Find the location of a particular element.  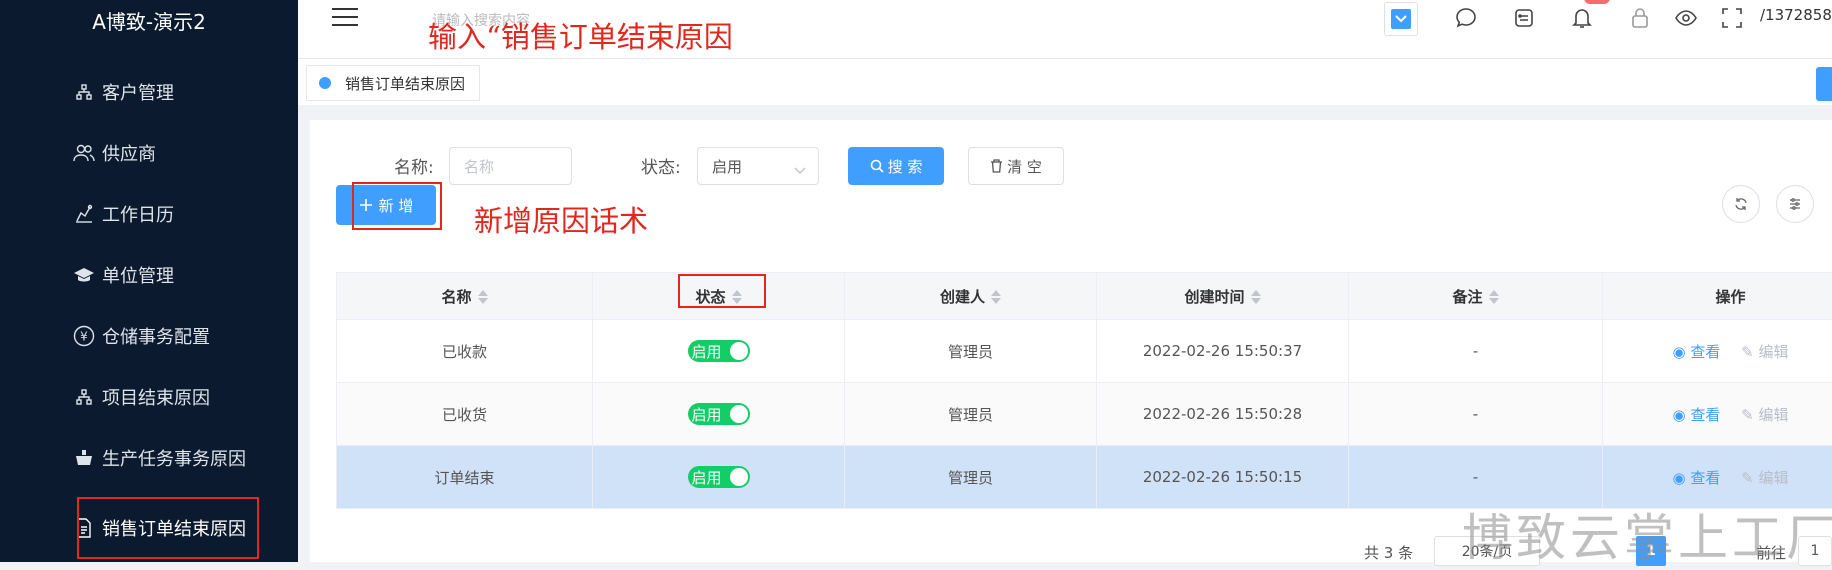

search-icon is located at coordinates (877, 166).